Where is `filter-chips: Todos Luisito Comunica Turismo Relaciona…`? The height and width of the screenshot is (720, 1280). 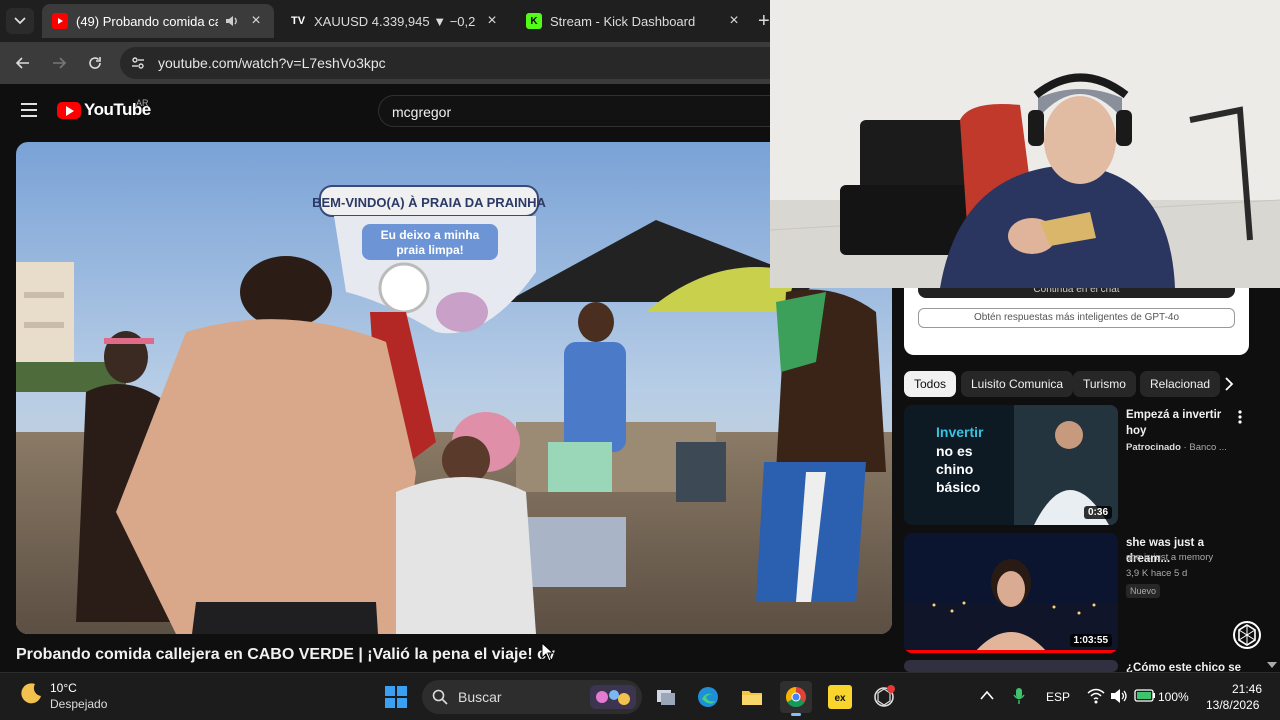
filter-chips: Todos Luisito Comunica Turismo Relaciona… is located at coordinates (1074, 384).